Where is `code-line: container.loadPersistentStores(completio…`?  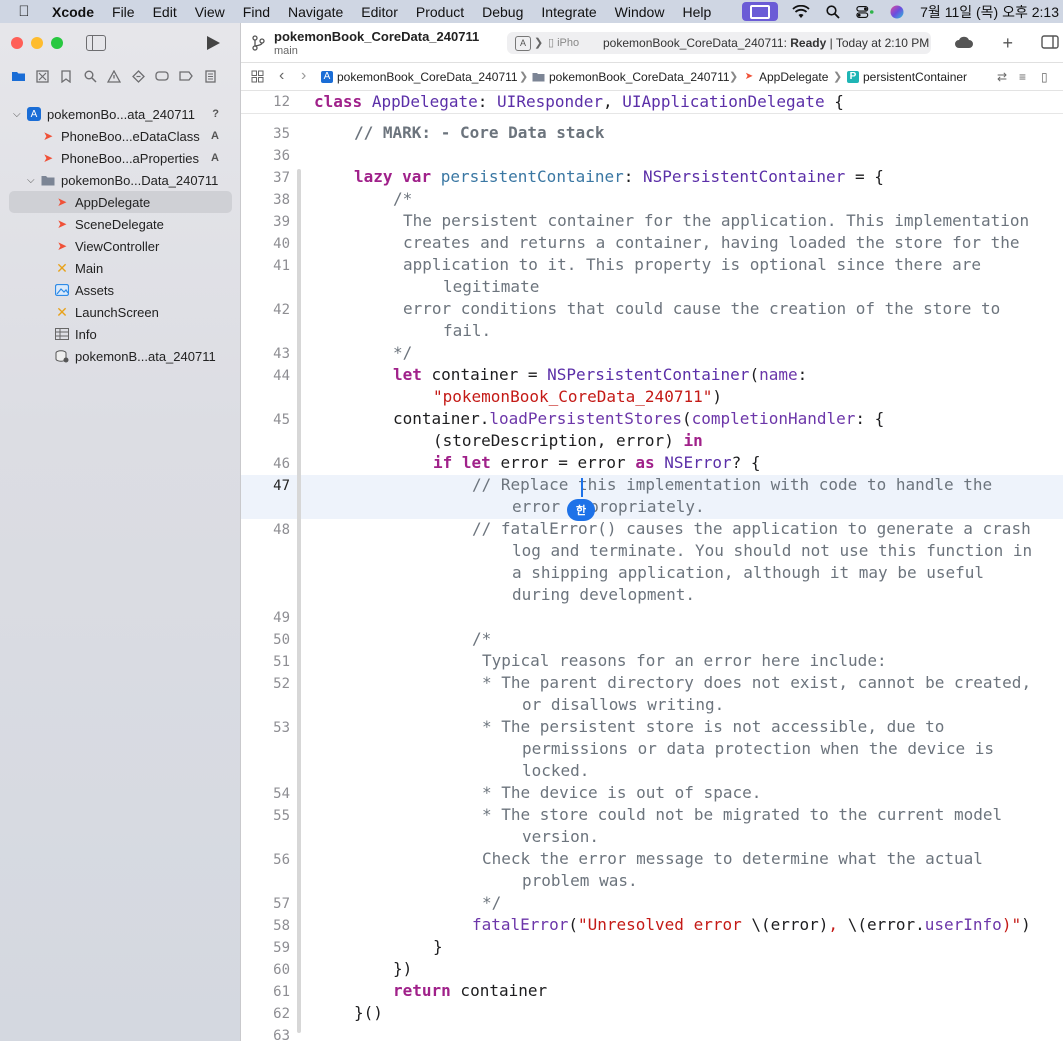
code-line: container.loadPersistentStores(completio… is located at coordinates (639, 418).